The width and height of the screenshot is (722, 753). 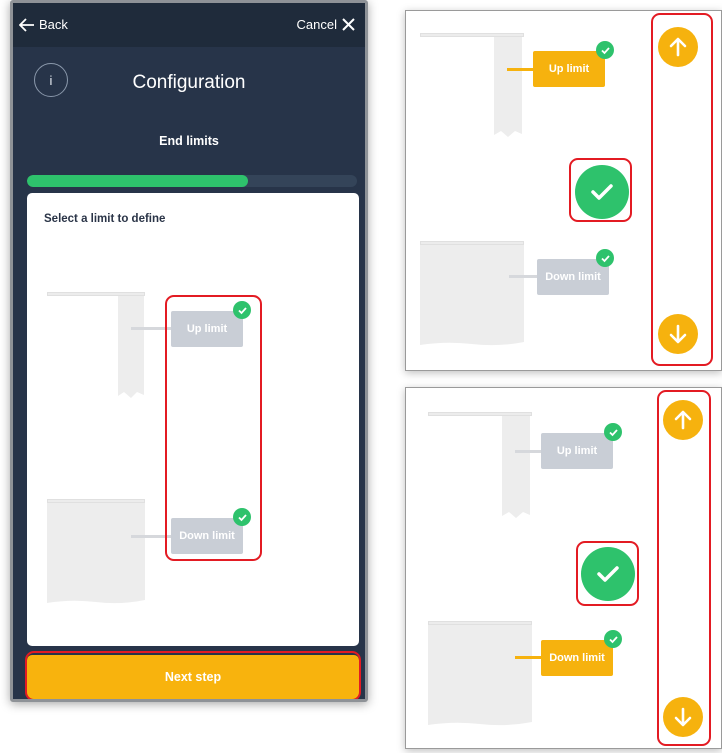 I want to click on close-icon, so click(x=348, y=24).